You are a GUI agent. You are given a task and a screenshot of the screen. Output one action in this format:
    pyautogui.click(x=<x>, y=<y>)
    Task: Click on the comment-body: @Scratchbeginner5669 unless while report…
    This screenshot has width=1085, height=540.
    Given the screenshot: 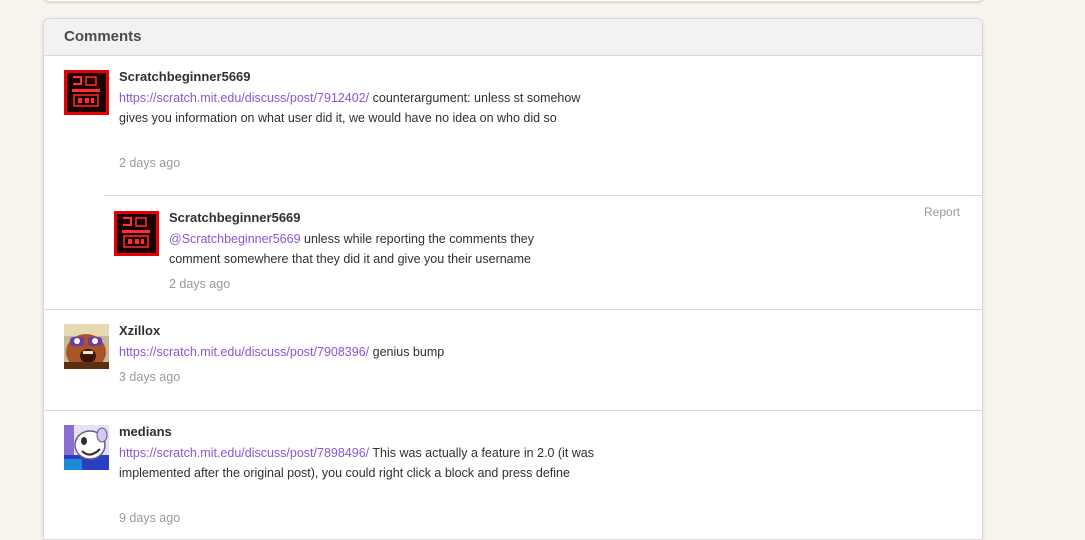 What is the action you would take?
    pyautogui.click(x=369, y=249)
    